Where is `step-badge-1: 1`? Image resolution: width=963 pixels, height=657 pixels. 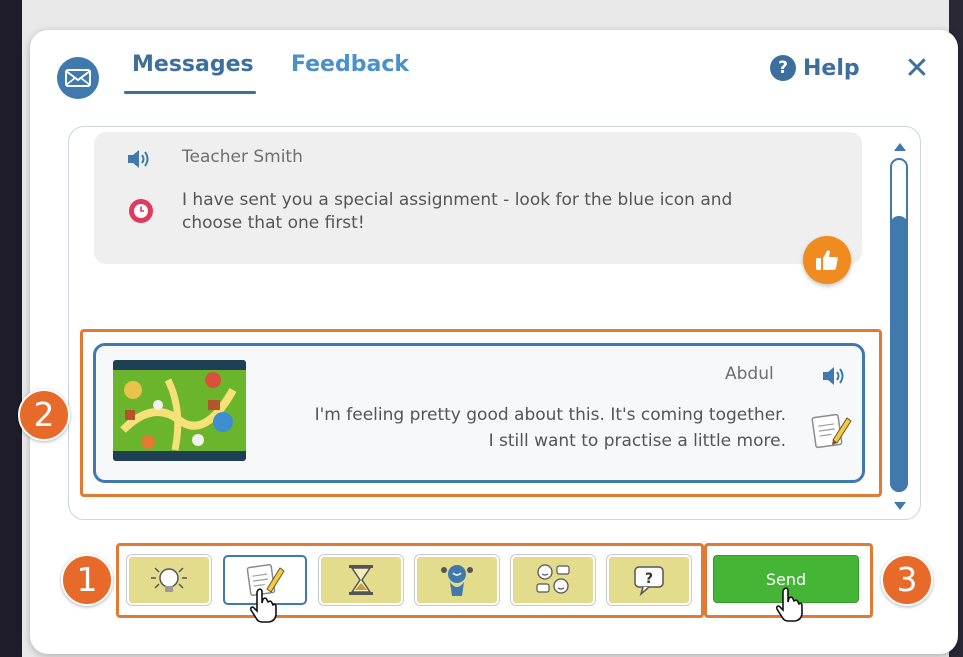
step-badge-1: 1 is located at coordinates (87, 580).